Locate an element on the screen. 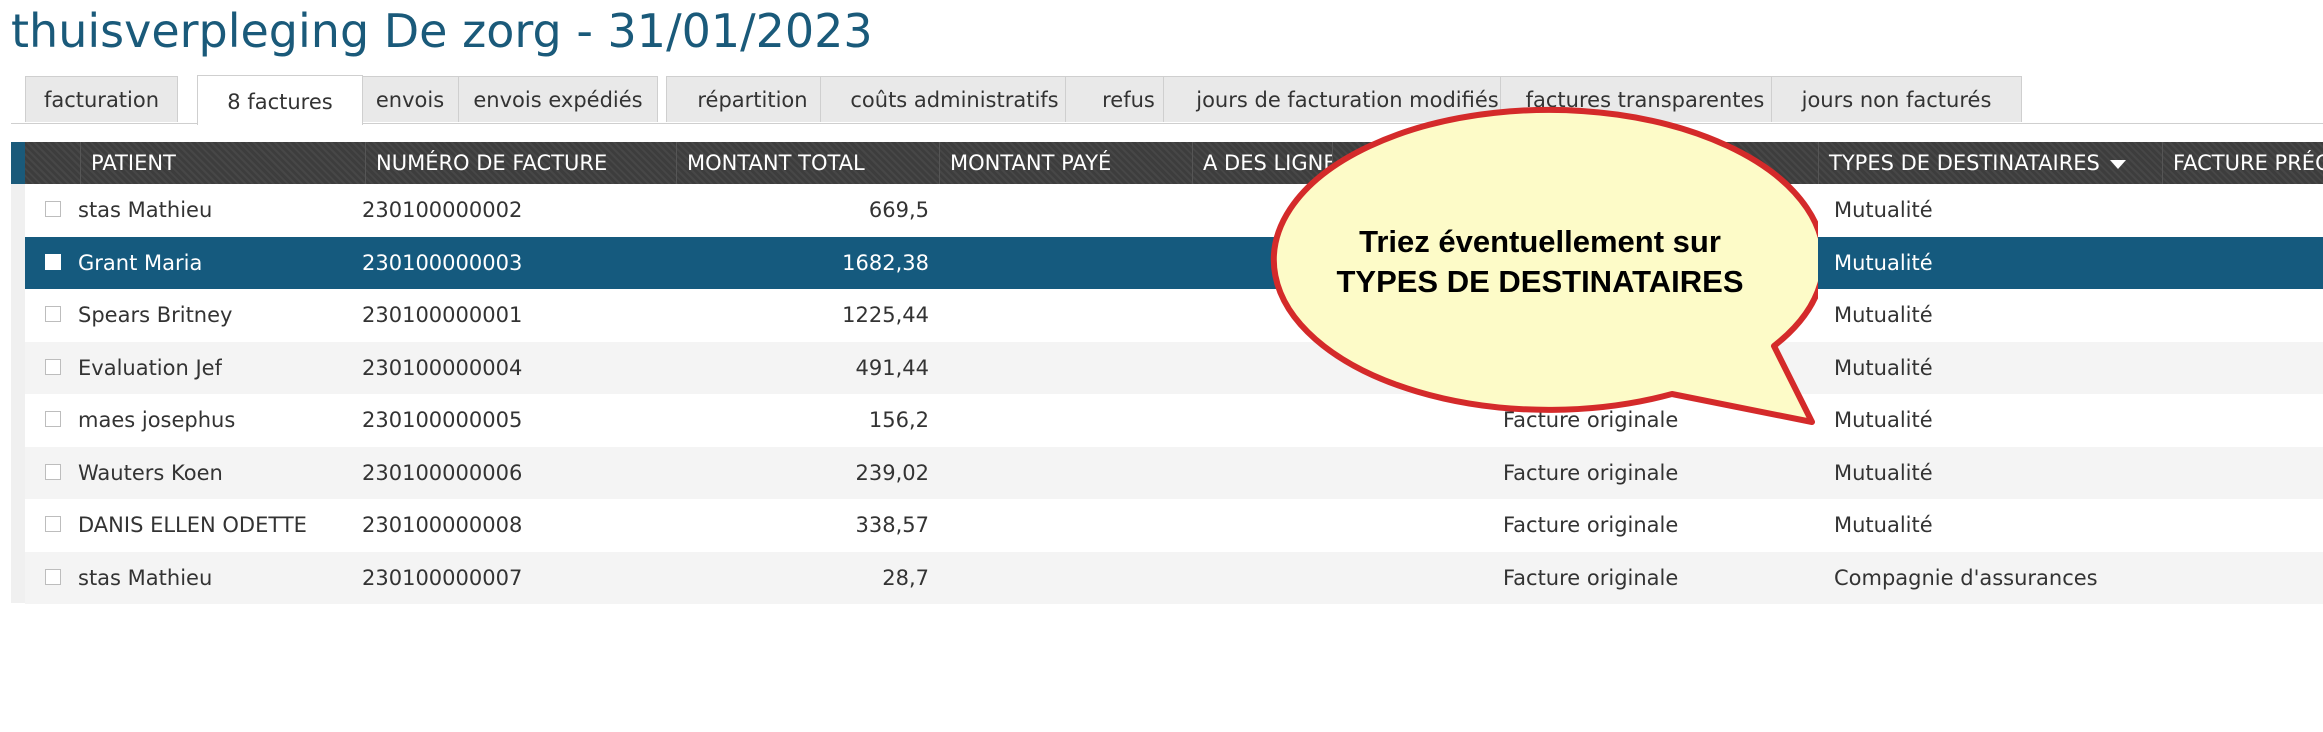 This screenshot has height=732, width=2323. total-amount-cell: 1682,38 is located at coordinates (885, 262).